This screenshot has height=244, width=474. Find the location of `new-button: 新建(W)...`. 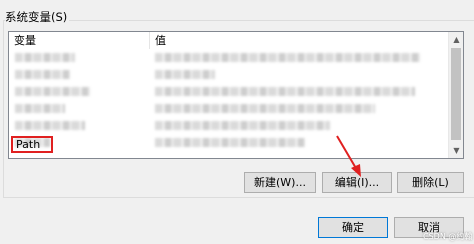

new-button: 新建(W)... is located at coordinates (280, 182).